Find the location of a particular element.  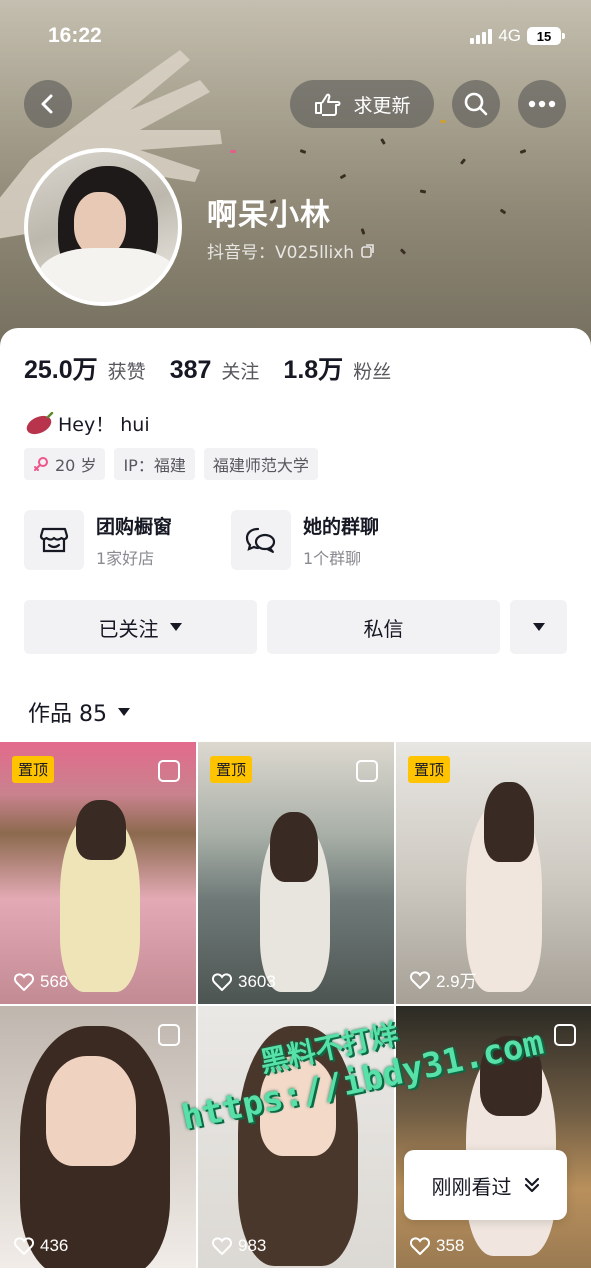

video-likes: 2.9万 is located at coordinates (443, 979).